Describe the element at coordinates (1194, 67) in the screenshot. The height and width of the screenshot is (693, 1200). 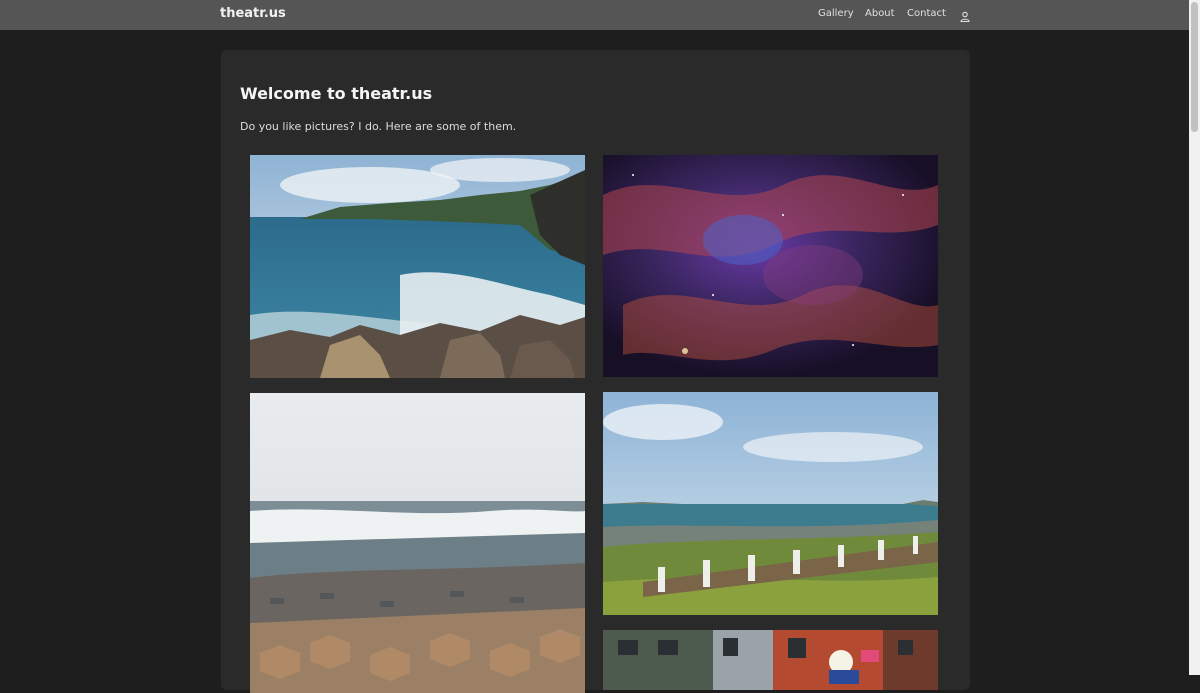
I see `scrollbar-thumb` at that location.